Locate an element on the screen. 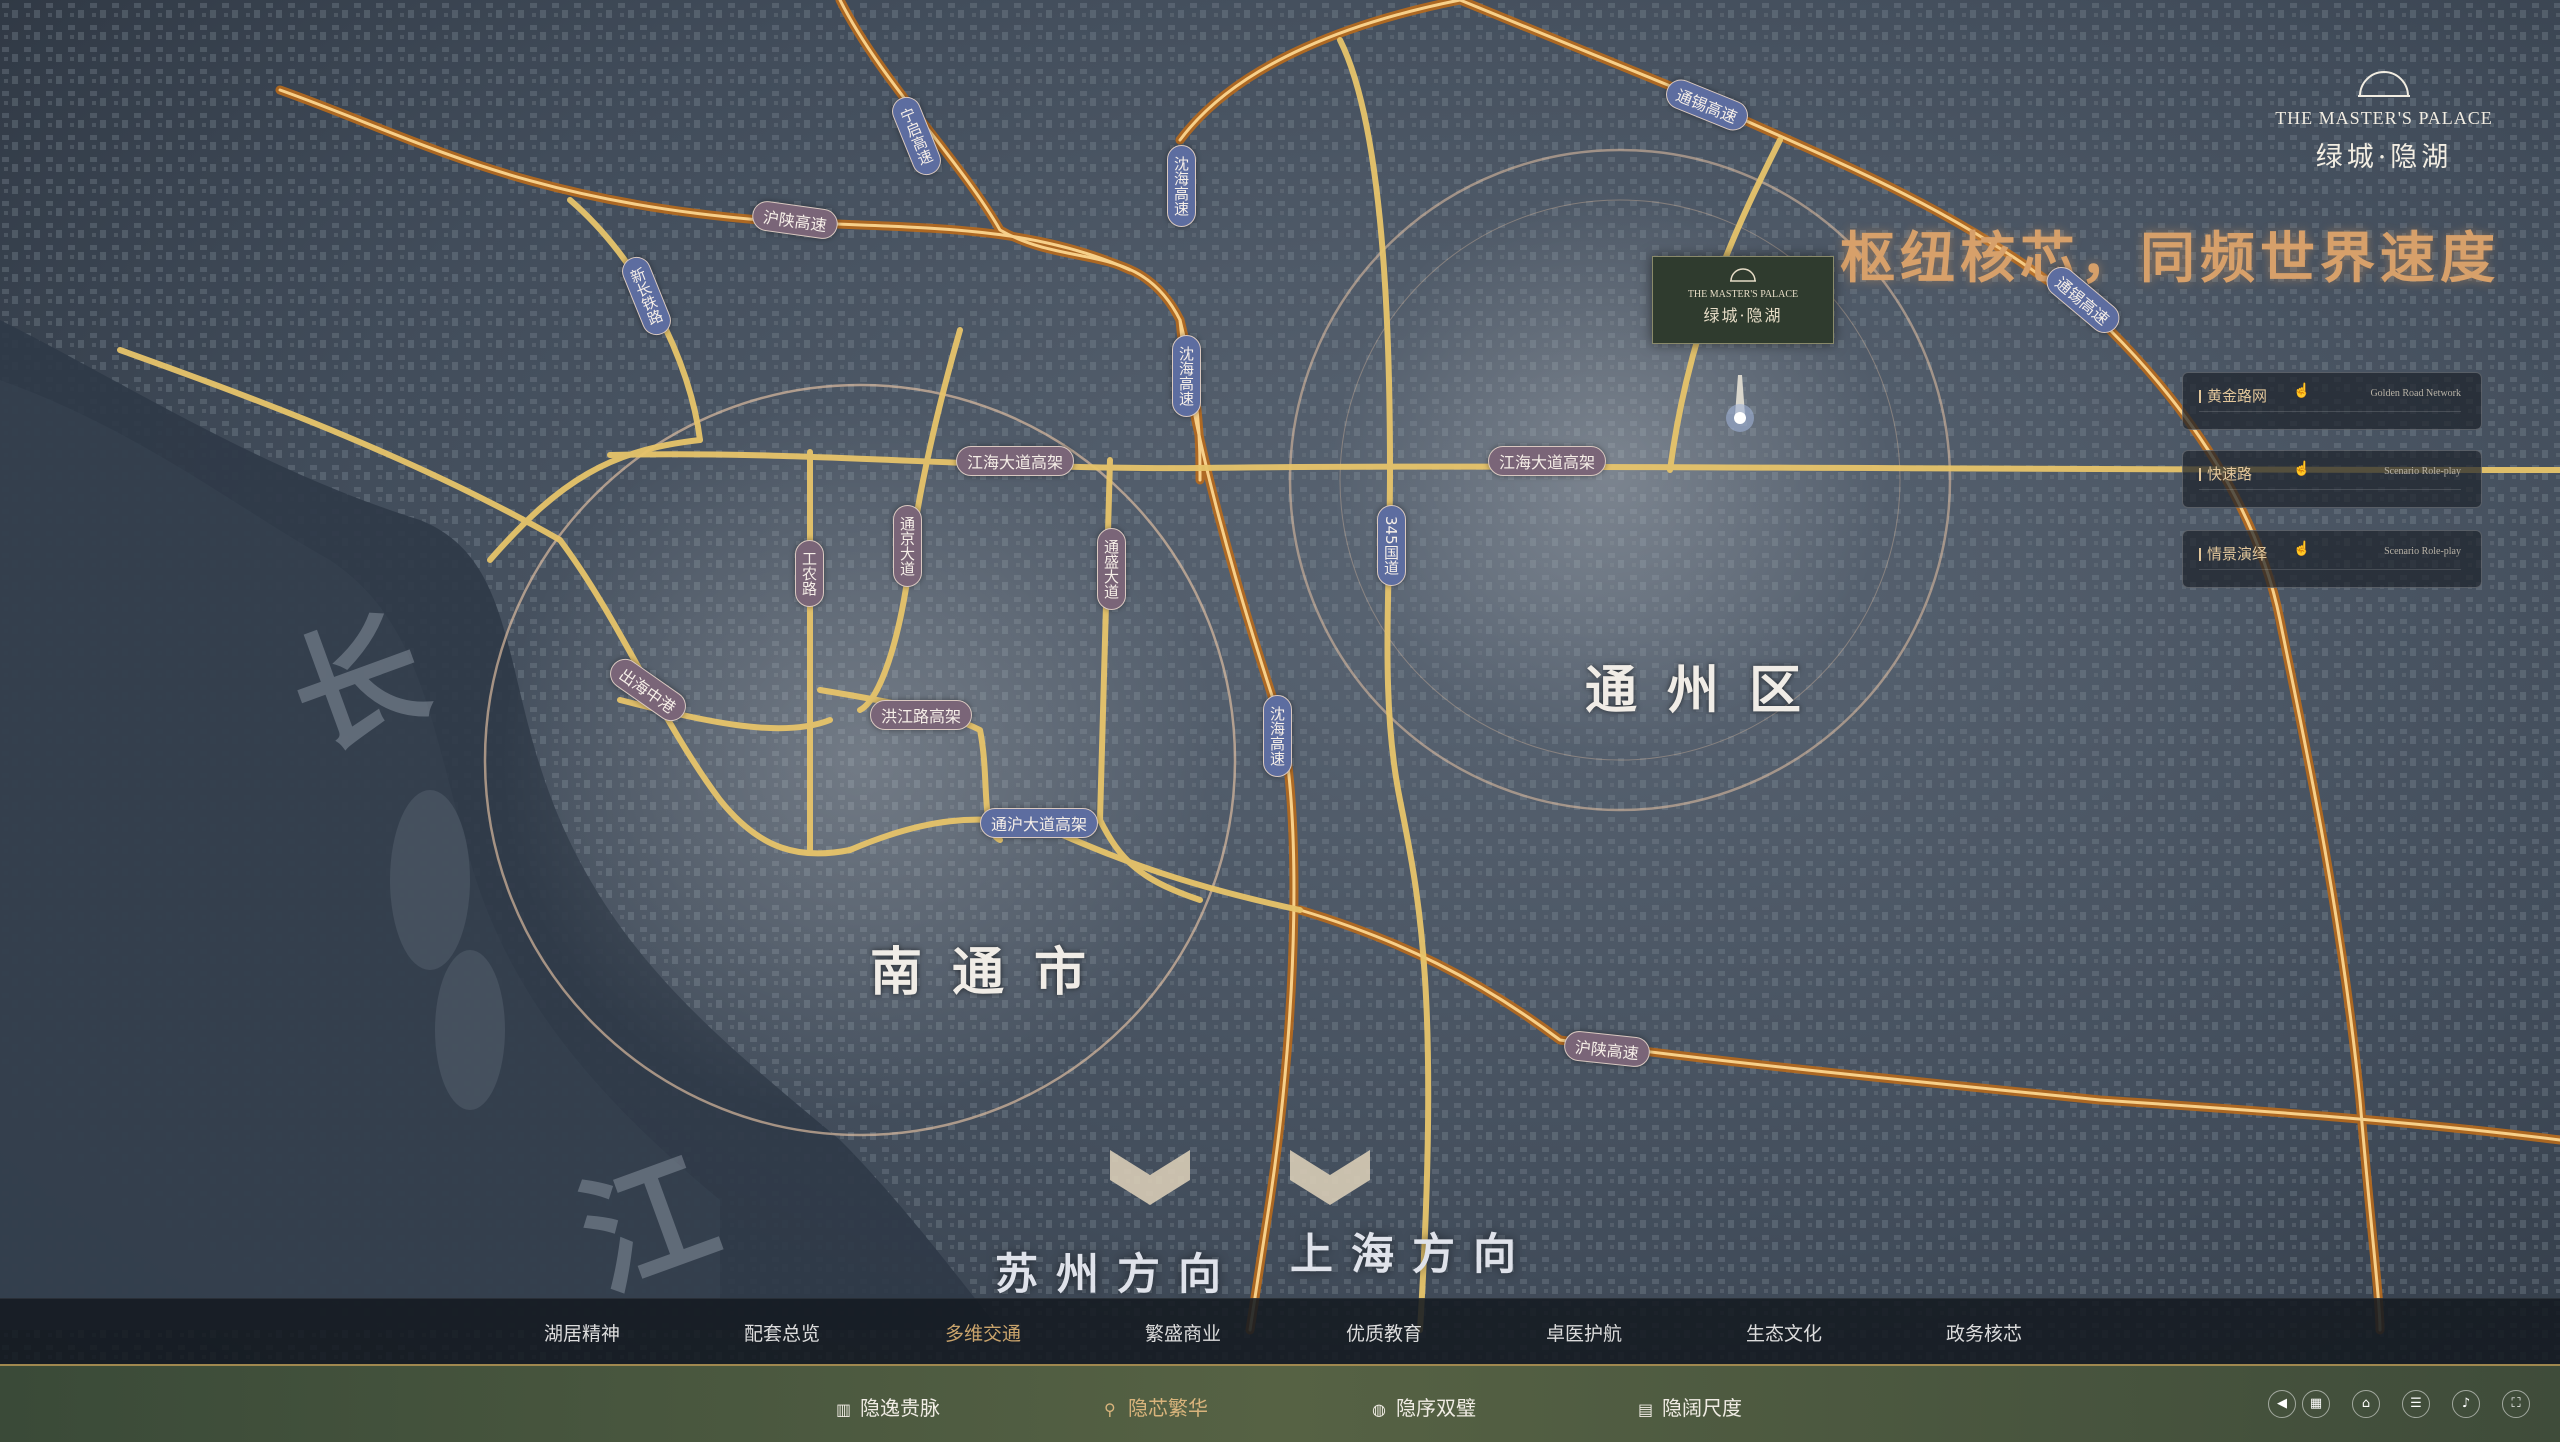 The height and width of the screenshot is (1442, 2560). road-label-g345: 345国道 is located at coordinates (1391, 545).